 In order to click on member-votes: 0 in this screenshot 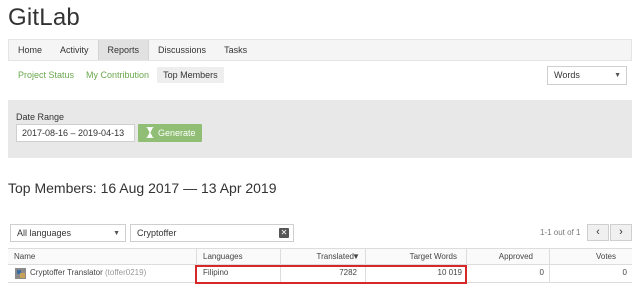, I will do `click(624, 272)`.